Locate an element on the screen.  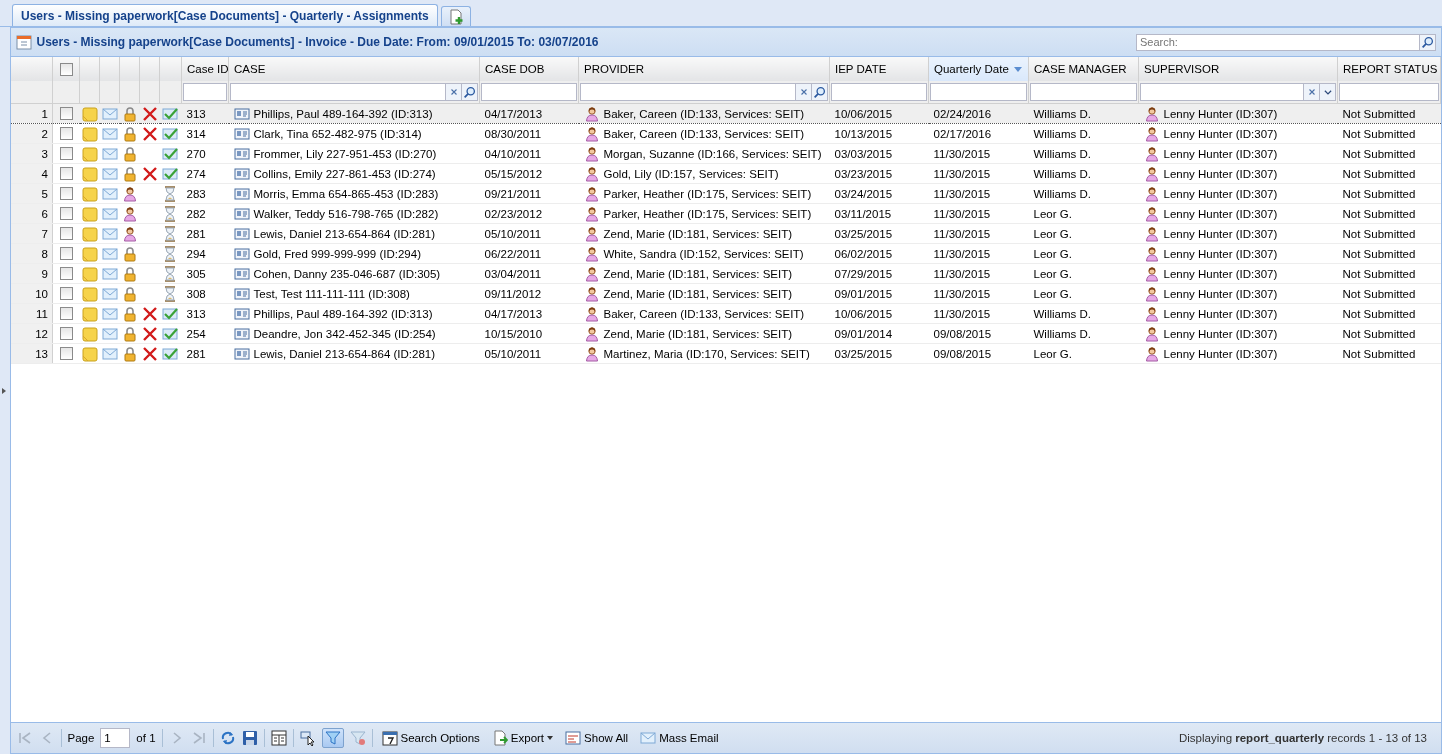
column-header: PROVIDER is located at coordinates (614, 69).